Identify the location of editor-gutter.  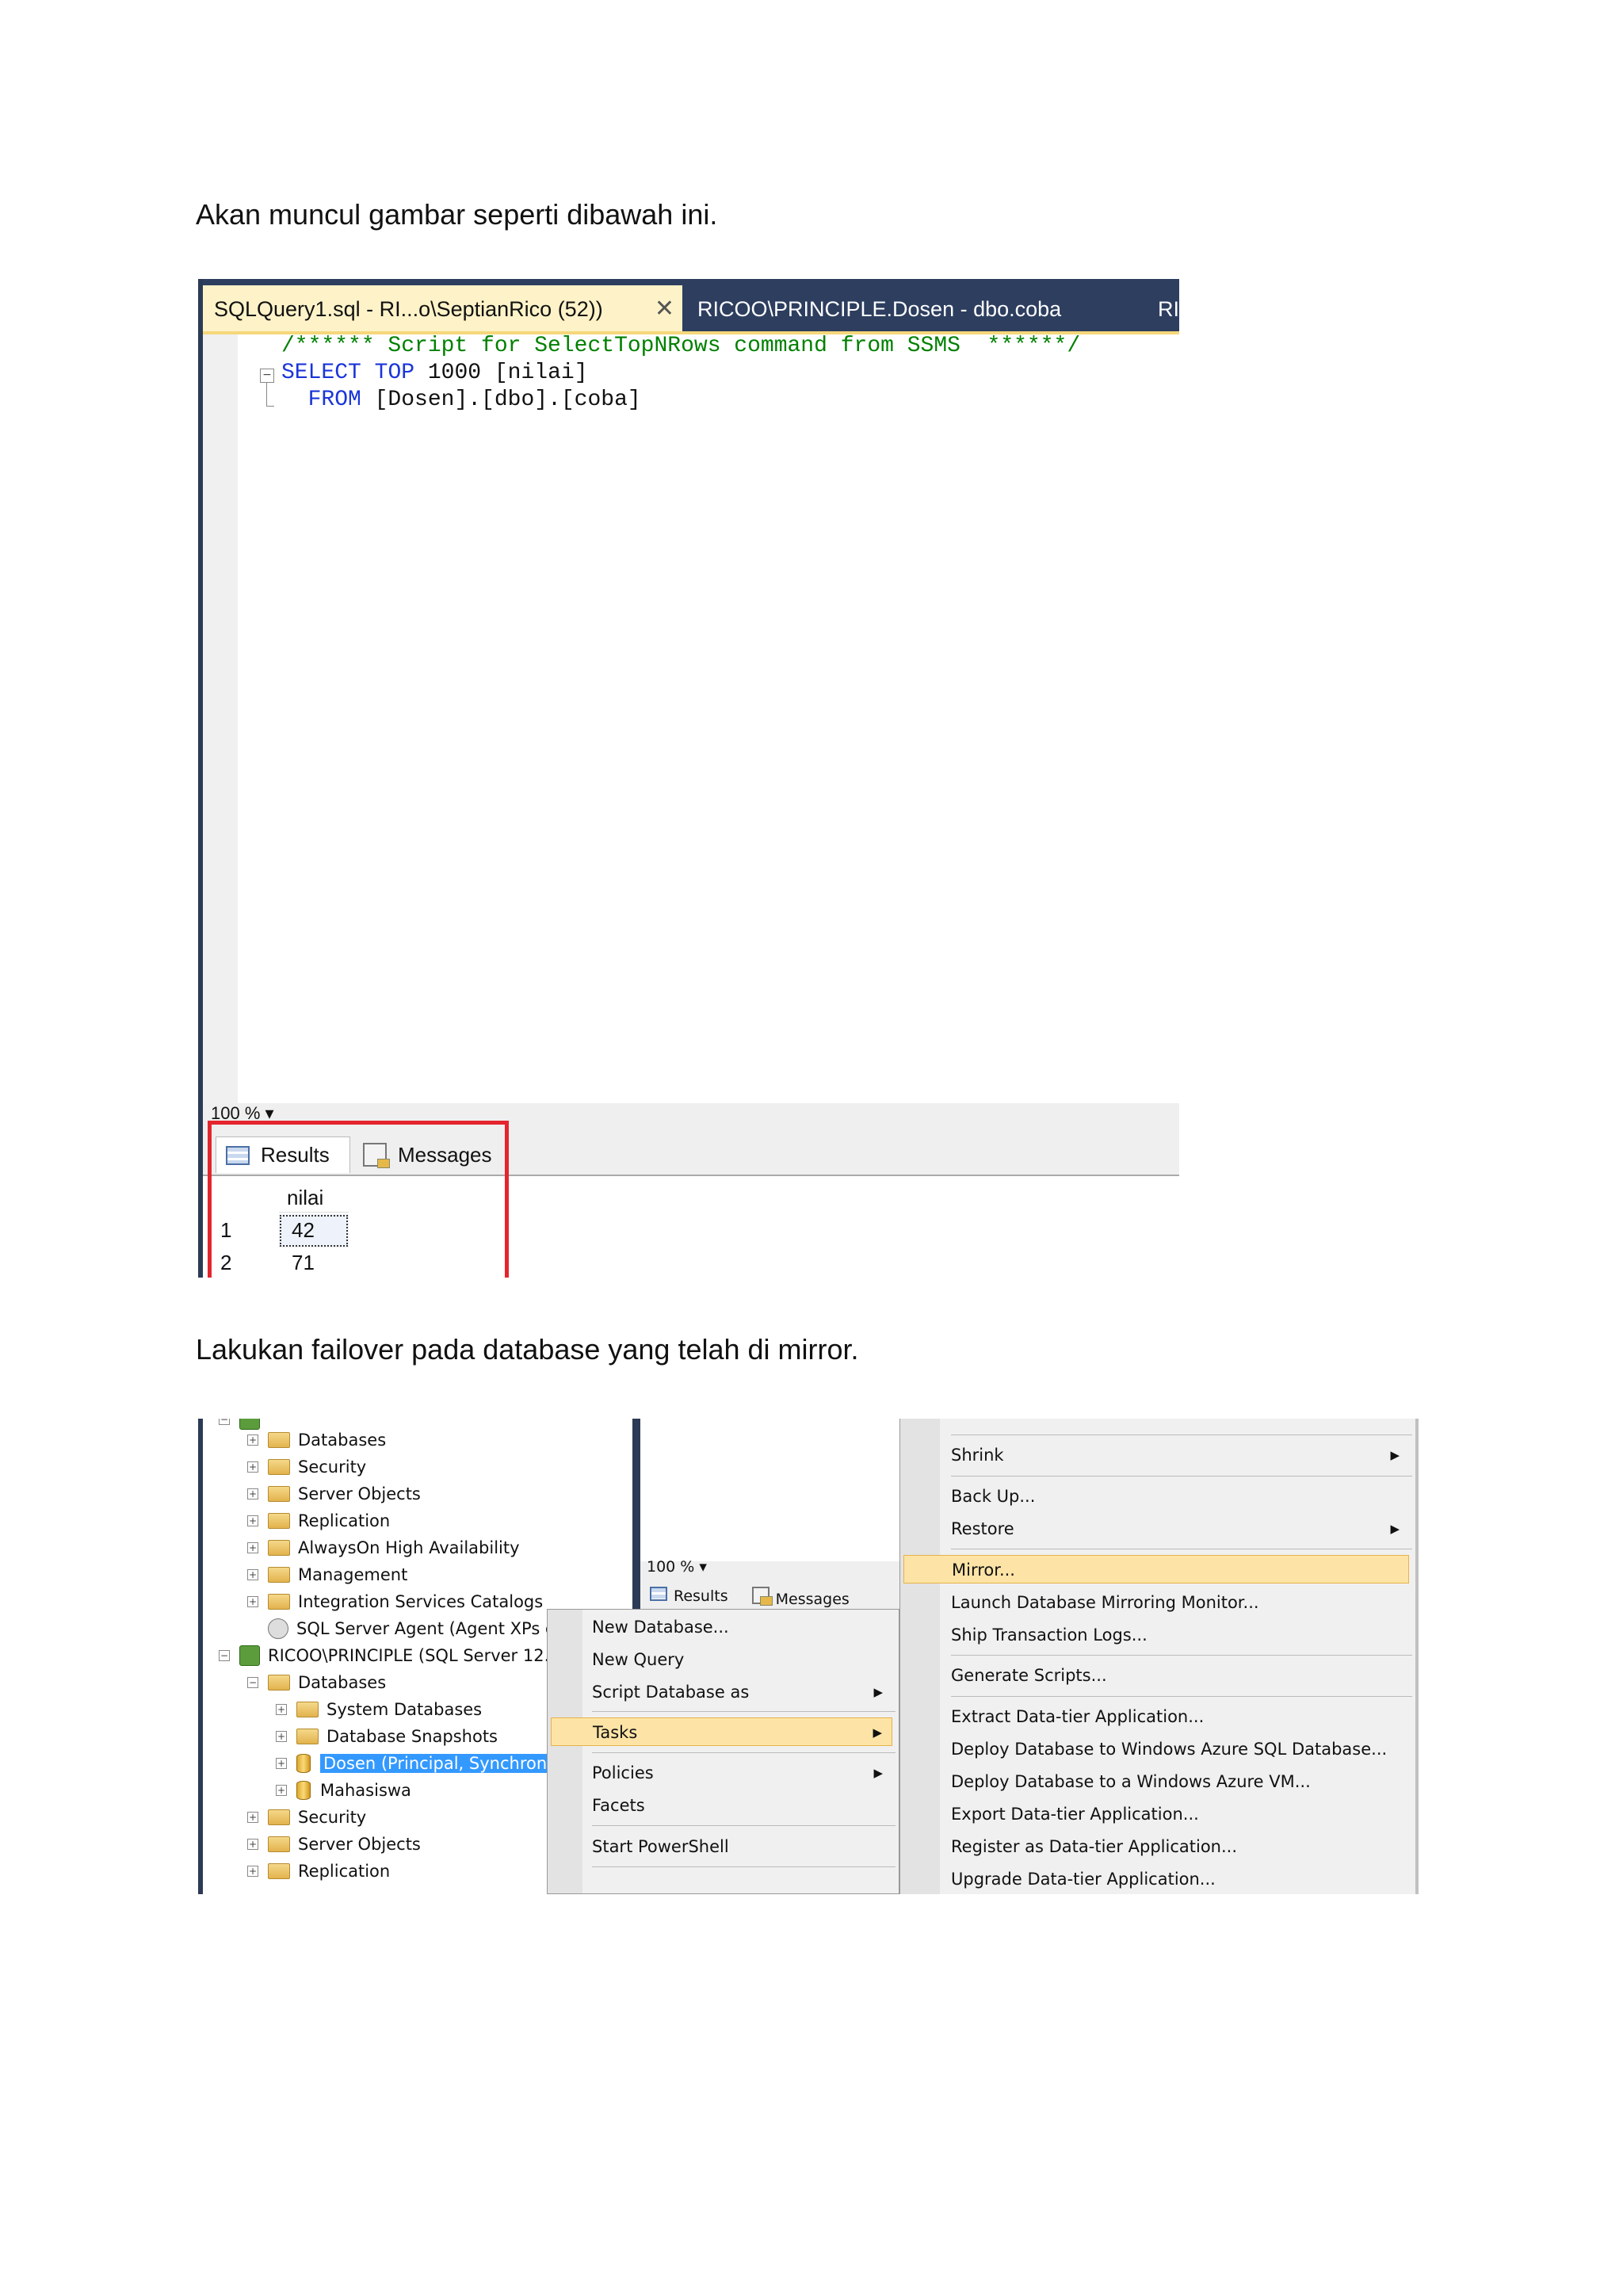
(220, 718).